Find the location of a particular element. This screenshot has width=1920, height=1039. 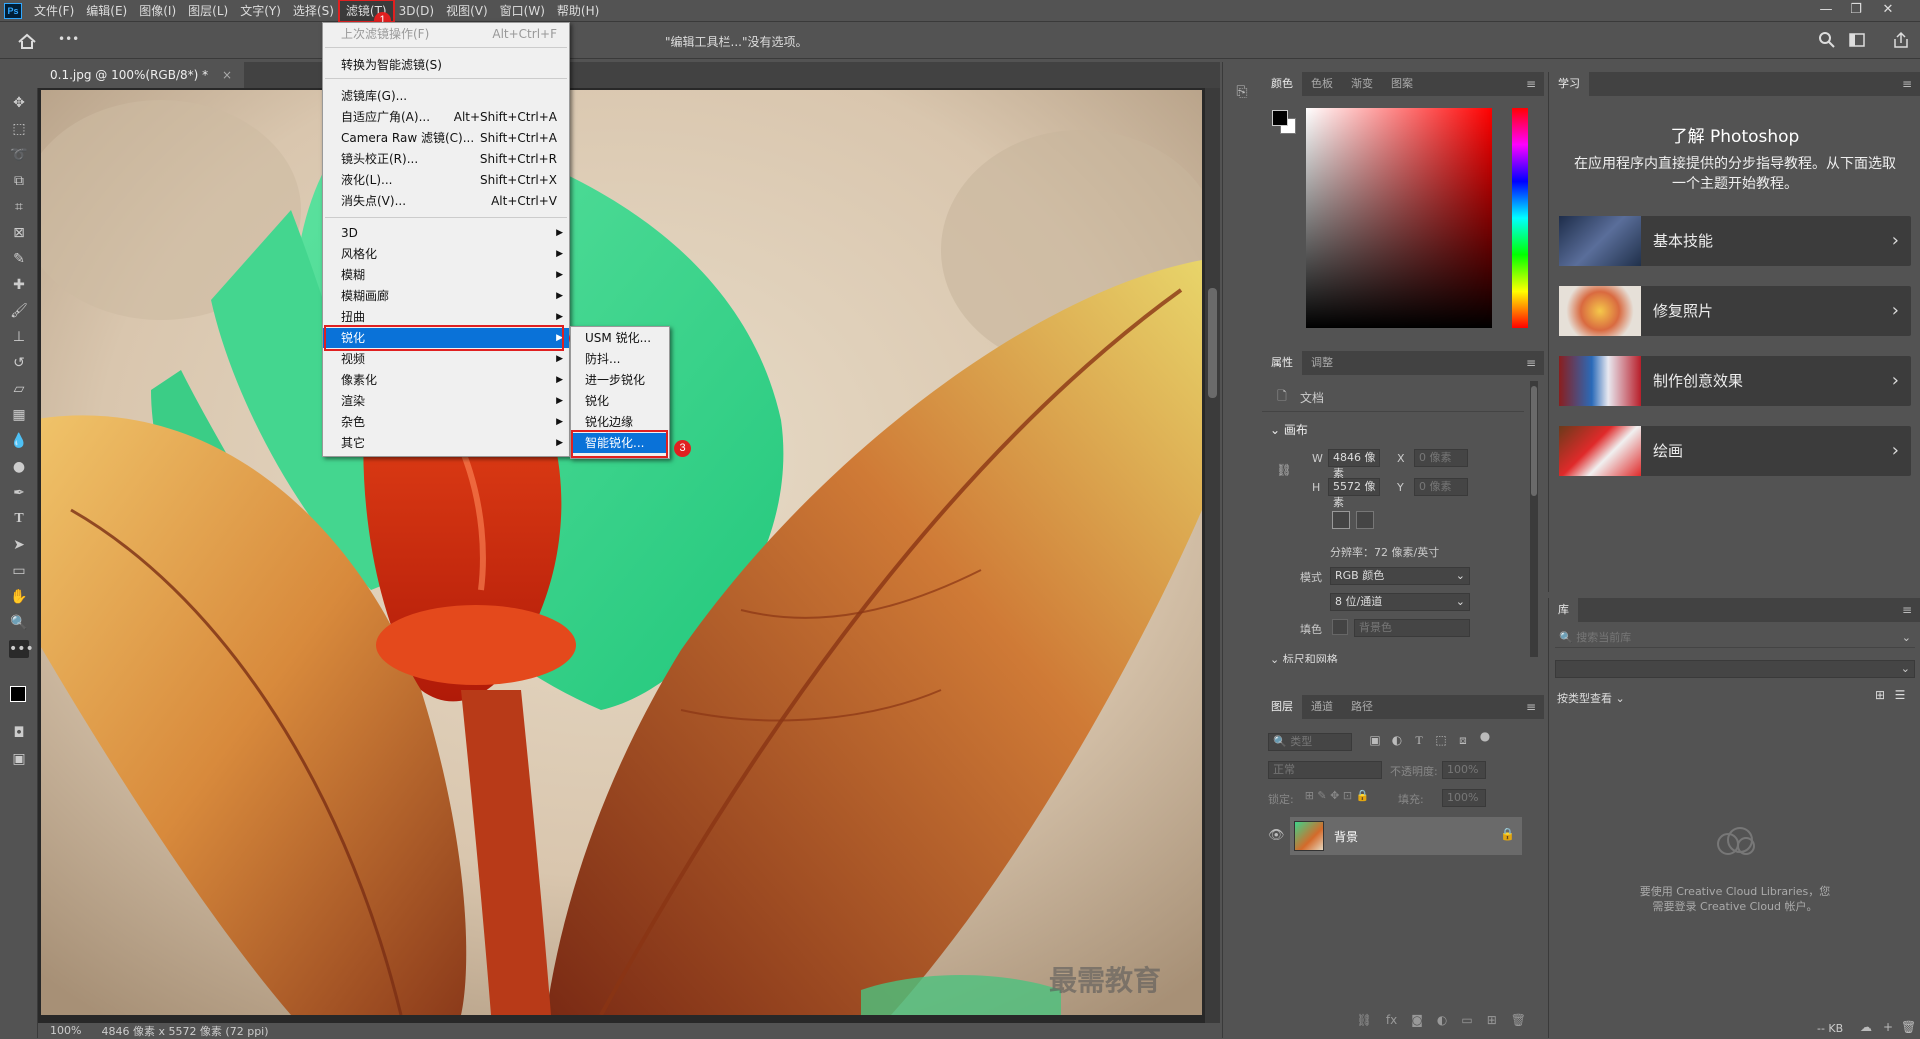

tab-gradients: 渐变 is located at coordinates (1362, 84).